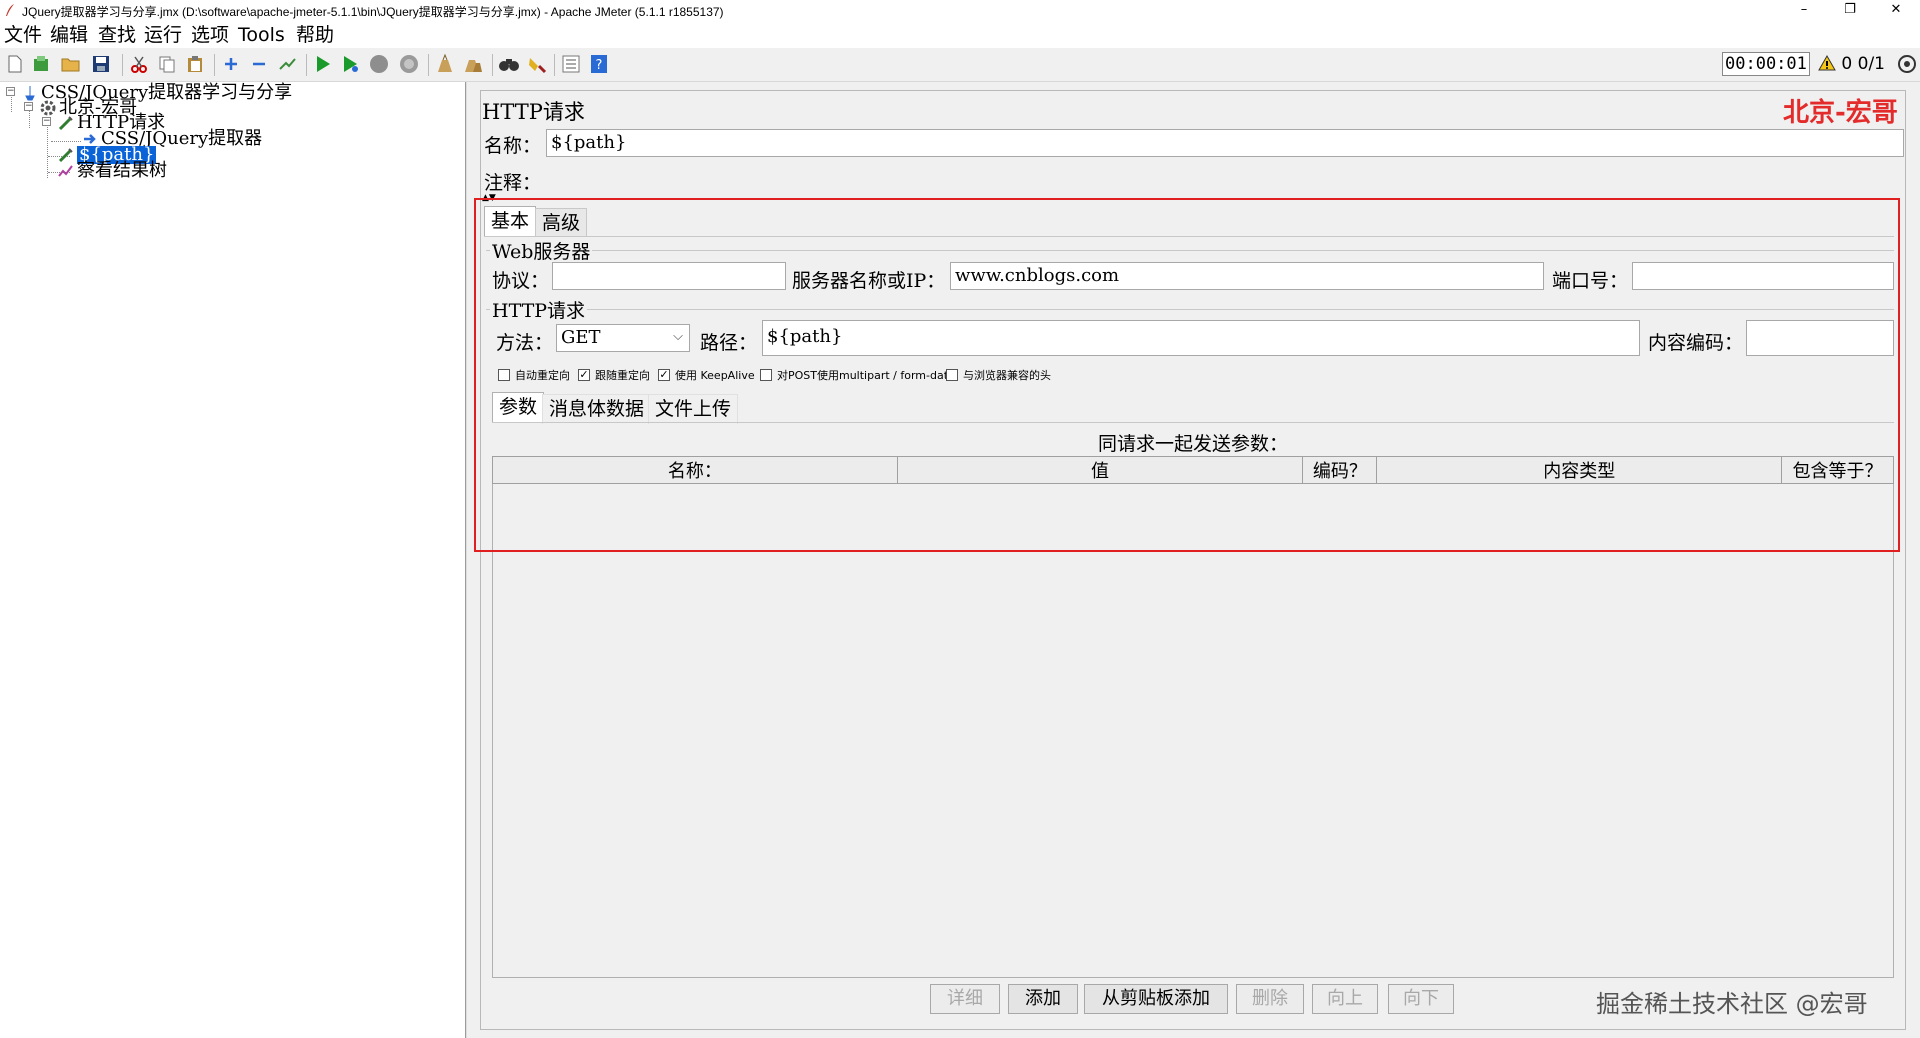  I want to click on close-button: ✕, so click(1896, 11).